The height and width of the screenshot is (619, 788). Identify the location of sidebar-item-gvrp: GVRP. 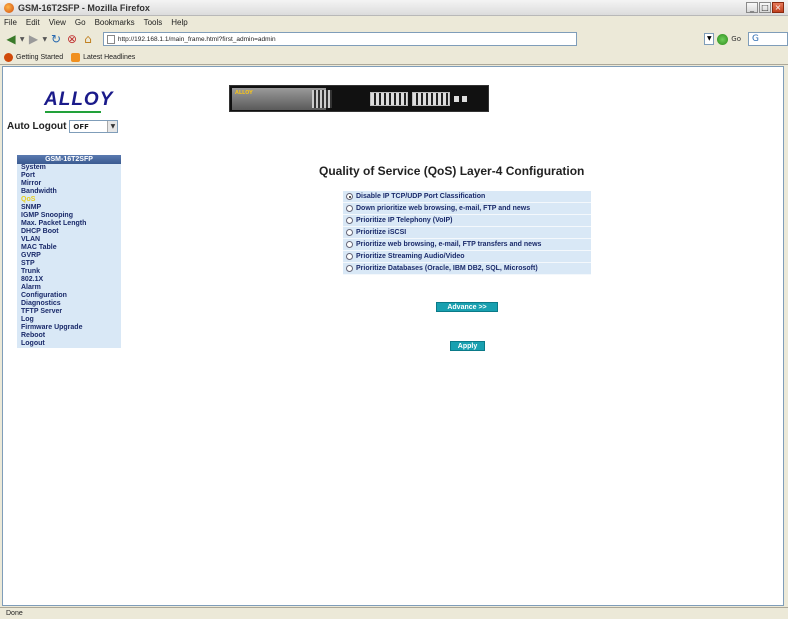
(69, 256).